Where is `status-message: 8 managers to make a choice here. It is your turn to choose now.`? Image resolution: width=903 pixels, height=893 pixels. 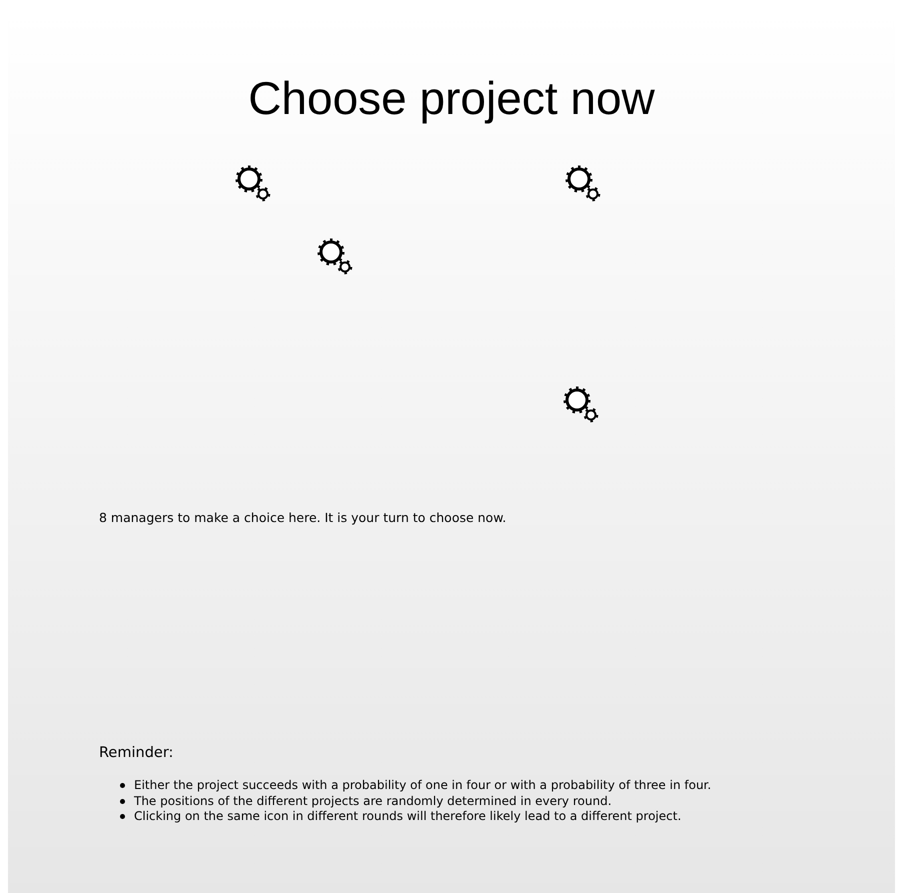
status-message: 8 managers to make a choice here. It is your turn to choose now. is located at coordinates (303, 518).